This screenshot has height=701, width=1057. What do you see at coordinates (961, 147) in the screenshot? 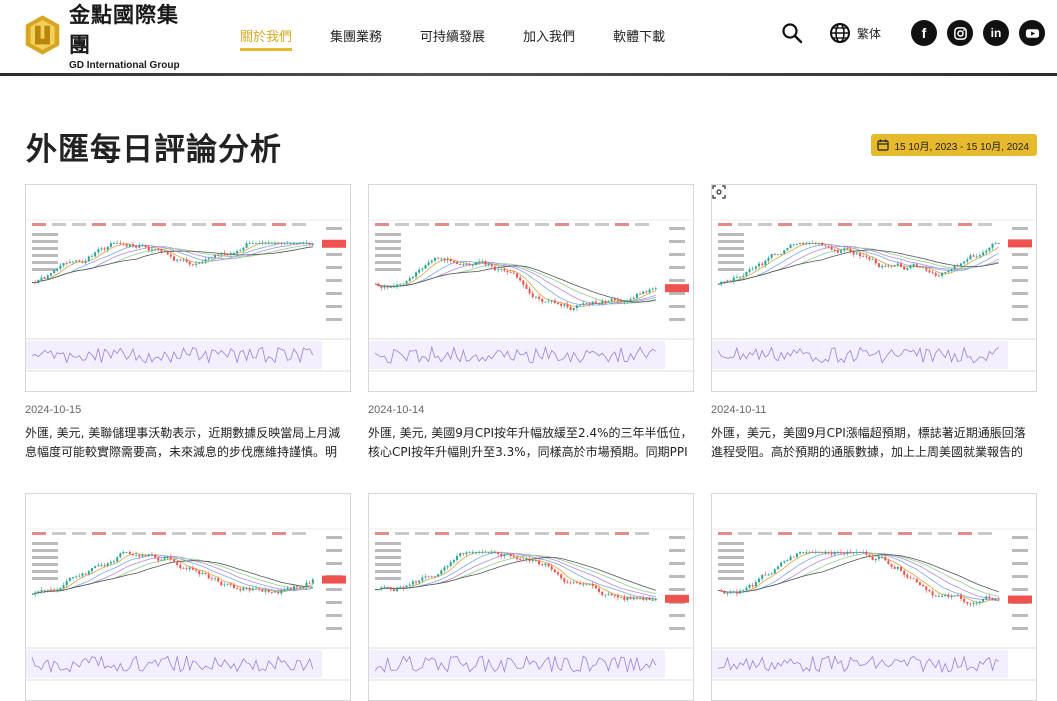
I see `date-range-label: 15 10月, 2023 - 15 10月, 2024` at bounding box center [961, 147].